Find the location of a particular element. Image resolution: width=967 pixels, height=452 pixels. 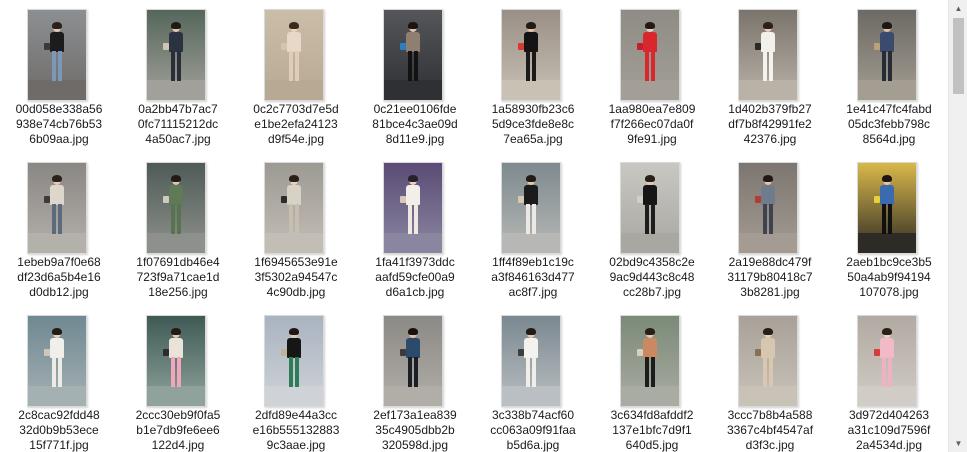

file-item: 0c2c7703d7e5d e1be2efa24123 d9f54e.jpg is located at coordinates (296, 75).